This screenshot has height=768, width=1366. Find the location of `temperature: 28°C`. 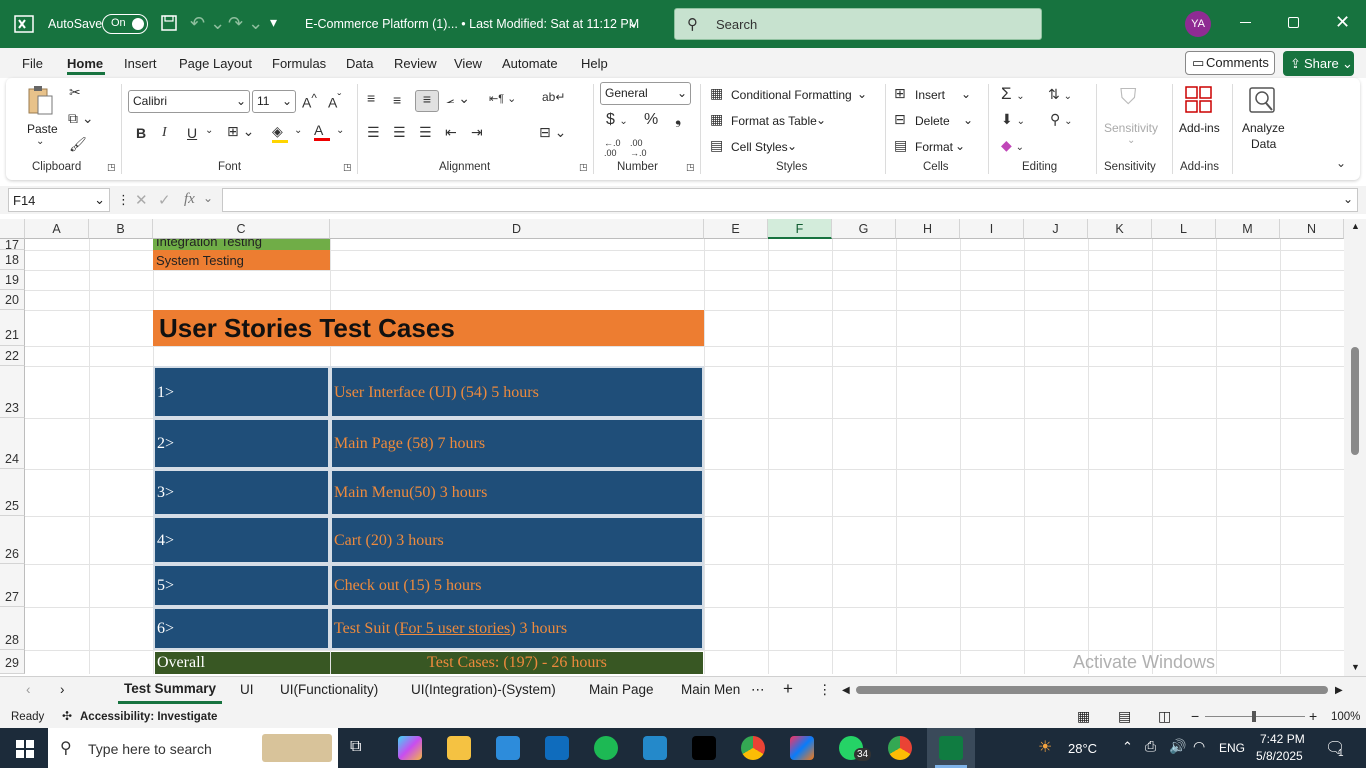

temperature: 28°C is located at coordinates (1082, 748).